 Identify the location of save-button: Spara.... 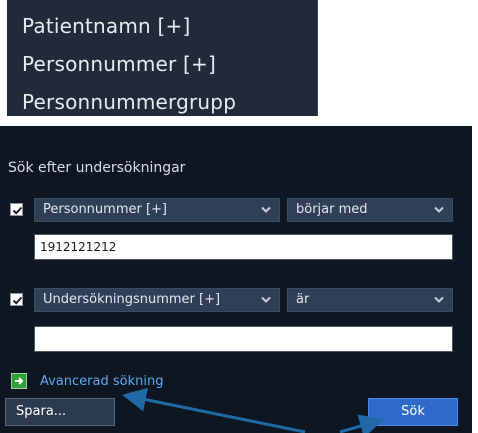
(60, 412).